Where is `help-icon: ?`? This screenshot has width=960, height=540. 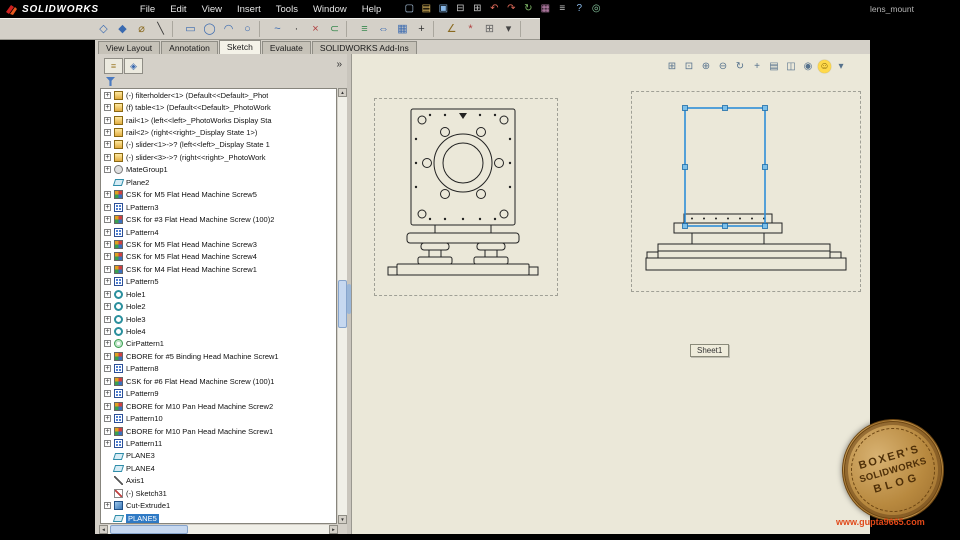
help-icon: ? is located at coordinates (579, 9).